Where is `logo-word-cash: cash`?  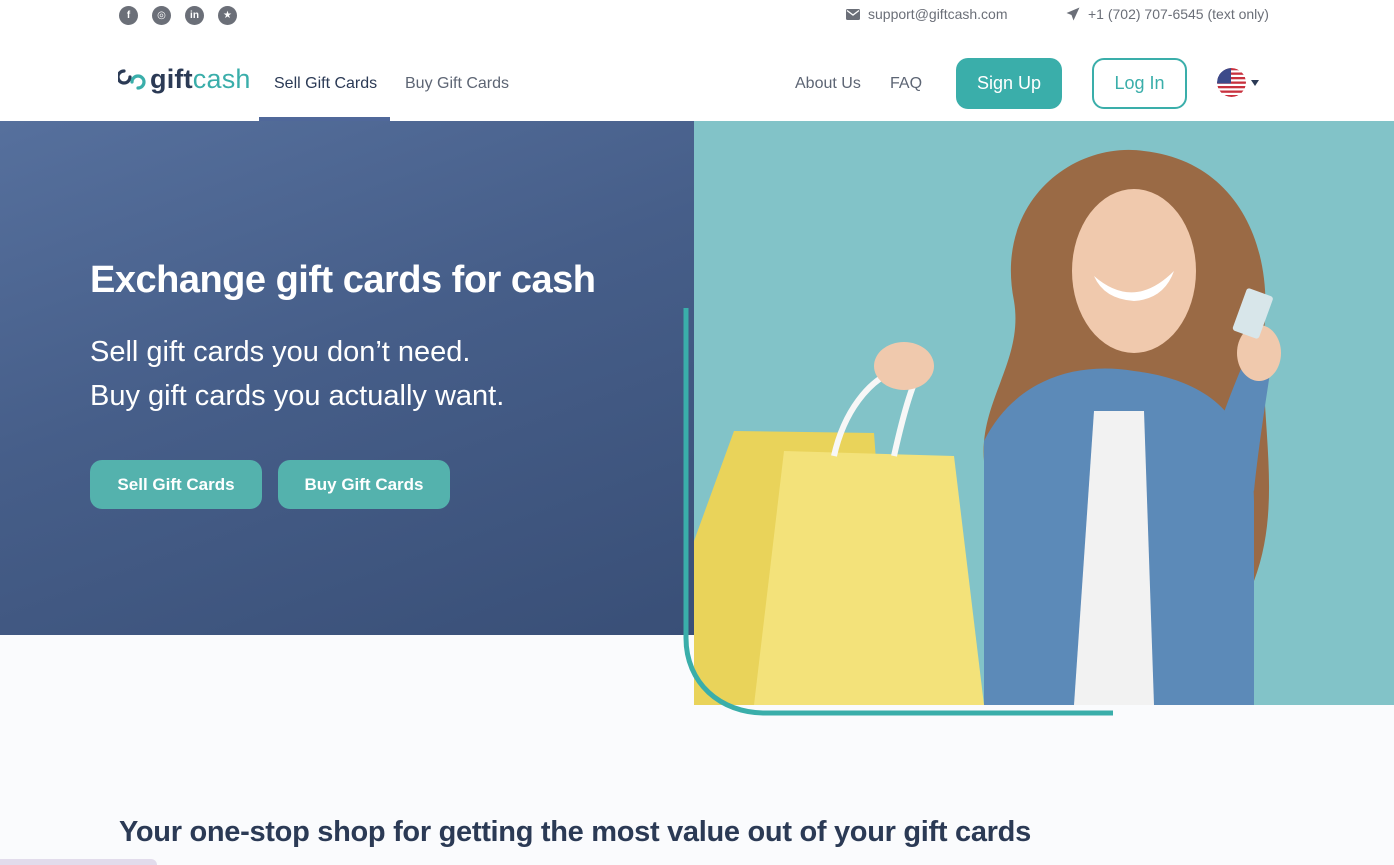
logo-word-cash: cash is located at coordinates (221, 79).